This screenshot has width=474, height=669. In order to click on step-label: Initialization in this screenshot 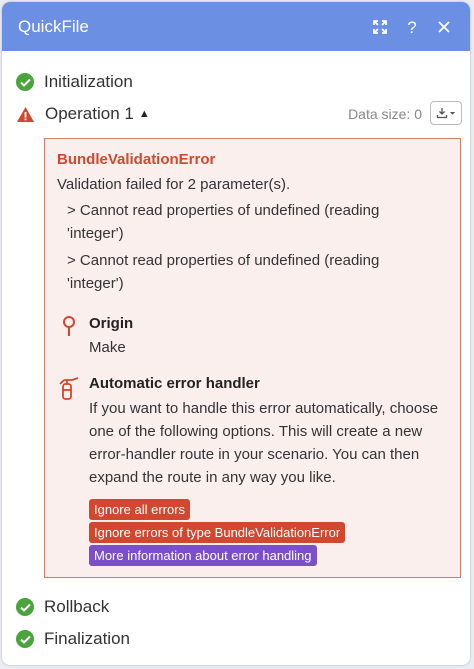, I will do `click(88, 81)`.